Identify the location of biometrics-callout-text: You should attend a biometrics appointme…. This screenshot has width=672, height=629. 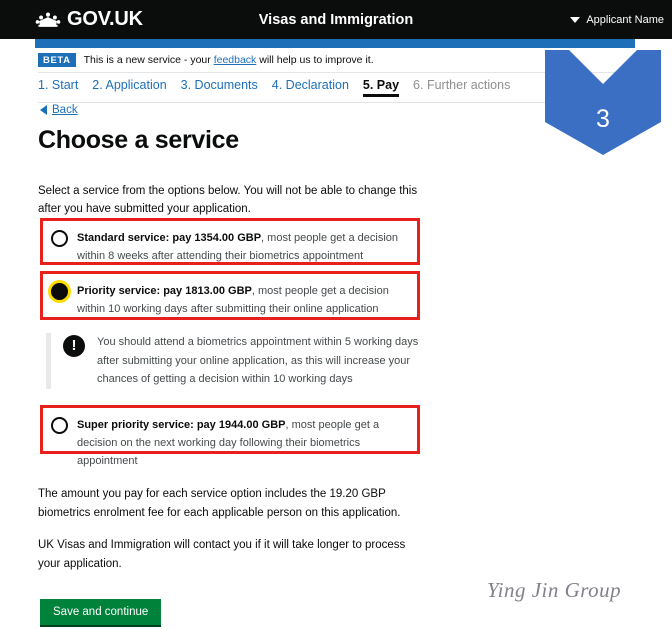
(258, 361).